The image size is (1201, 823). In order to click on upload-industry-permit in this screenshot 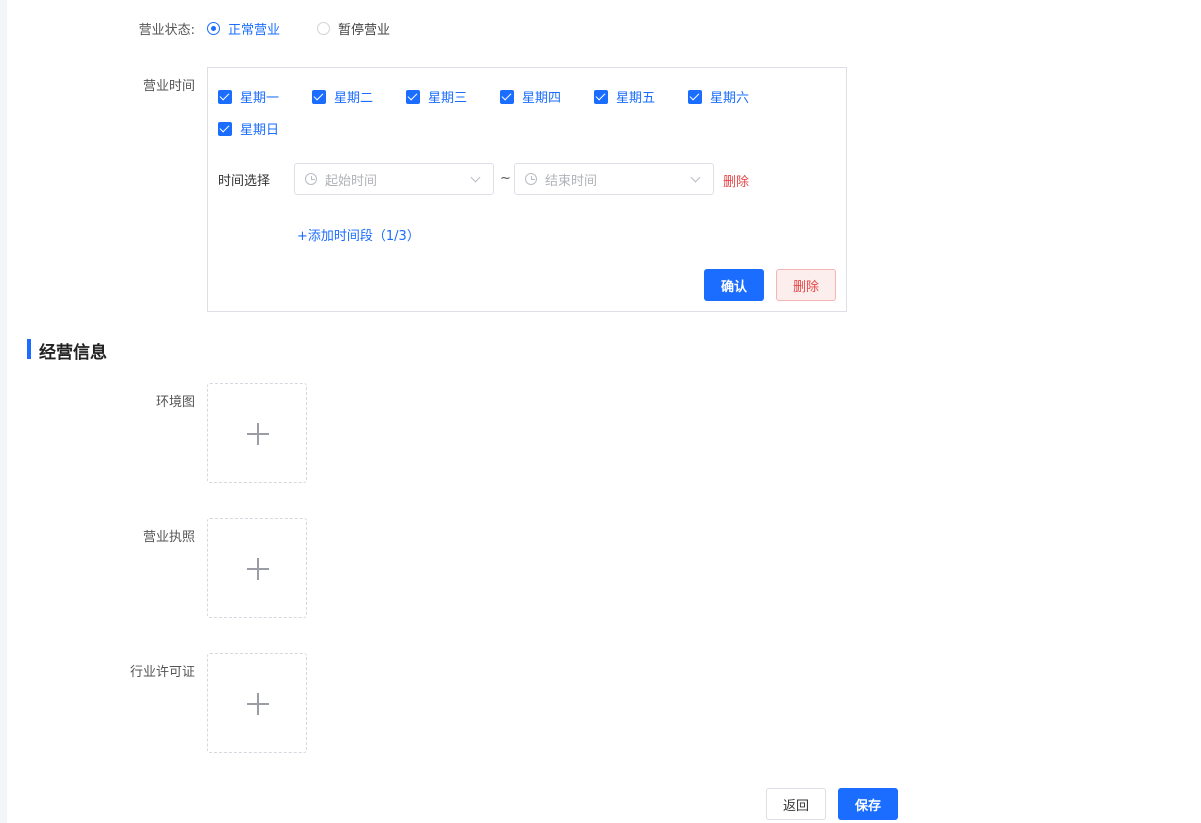, I will do `click(257, 703)`.